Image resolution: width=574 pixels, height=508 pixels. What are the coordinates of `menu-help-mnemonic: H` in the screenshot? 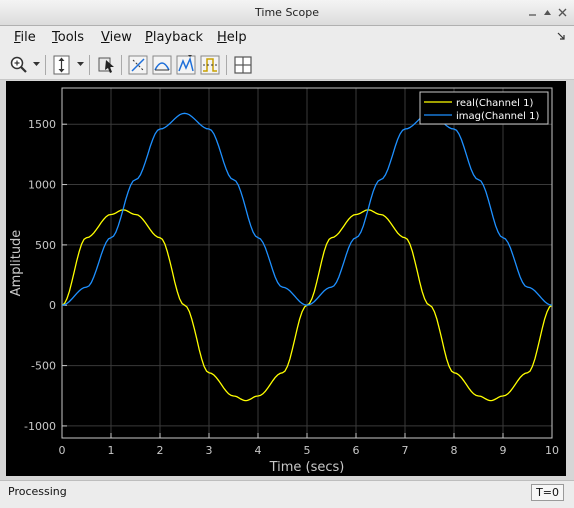 It's located at (222, 37).